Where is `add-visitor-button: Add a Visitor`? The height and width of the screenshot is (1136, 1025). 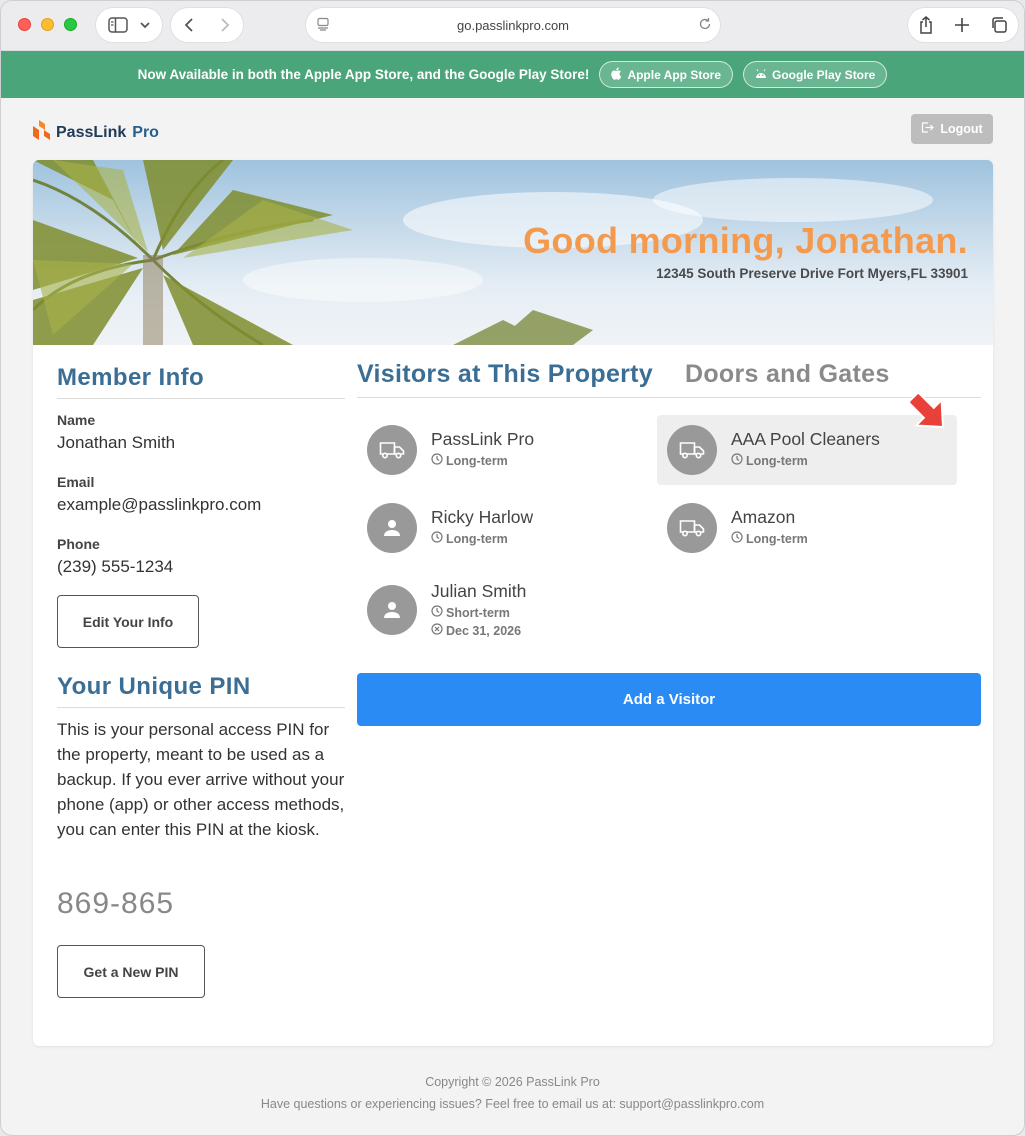
add-visitor-button: Add a Visitor is located at coordinates (669, 699).